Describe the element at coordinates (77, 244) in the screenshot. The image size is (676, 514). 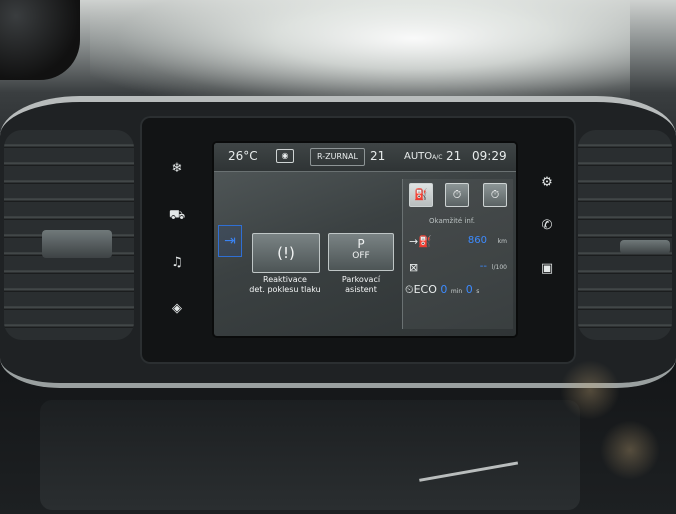
I see `left-vent-tab` at that location.